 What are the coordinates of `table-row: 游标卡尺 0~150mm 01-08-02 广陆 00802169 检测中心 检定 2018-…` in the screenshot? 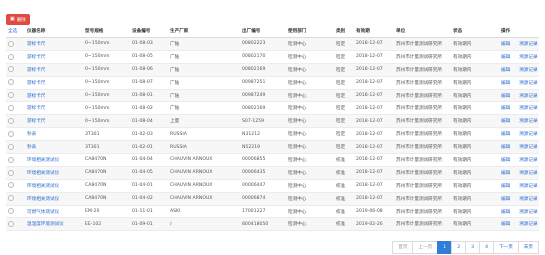 It's located at (272, 108).